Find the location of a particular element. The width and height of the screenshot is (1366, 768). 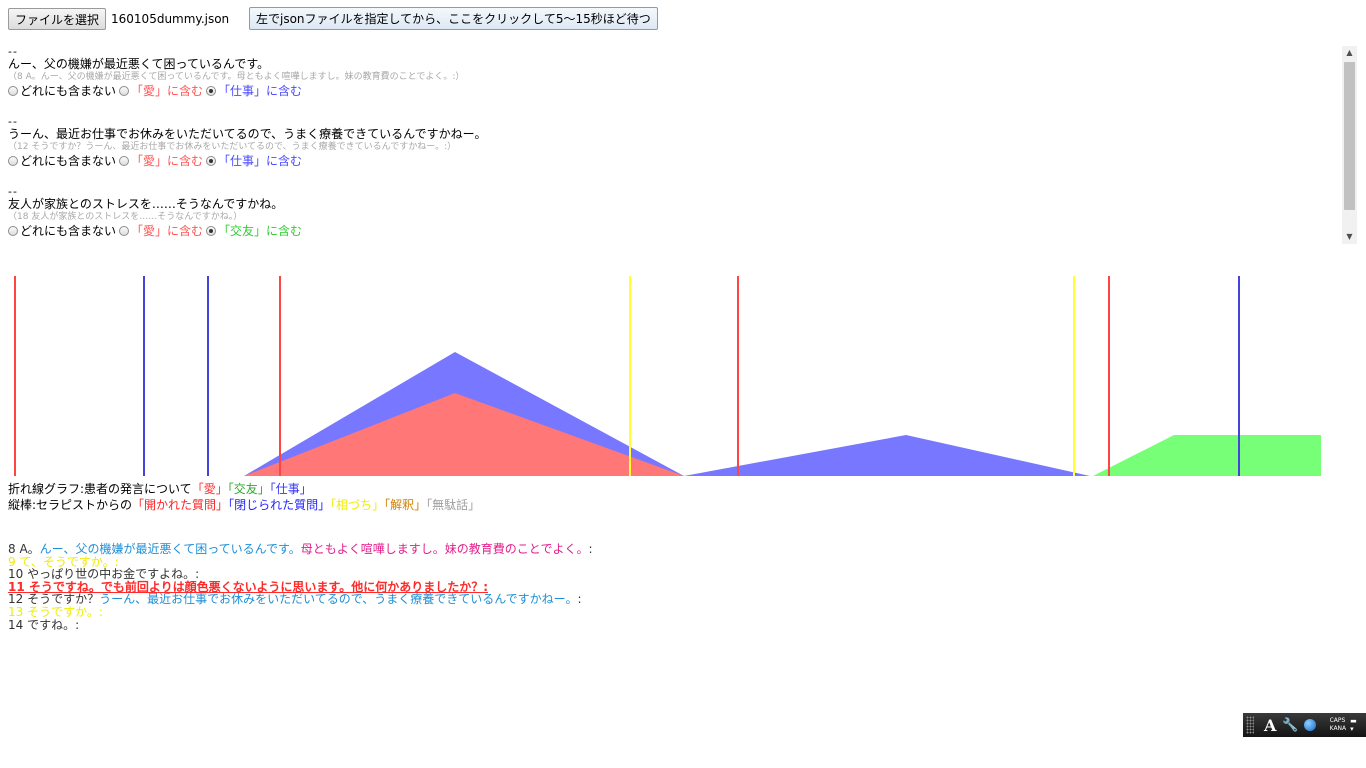

ime-options-arrow-icon: ▬ ▾ is located at coordinates (1353, 725).